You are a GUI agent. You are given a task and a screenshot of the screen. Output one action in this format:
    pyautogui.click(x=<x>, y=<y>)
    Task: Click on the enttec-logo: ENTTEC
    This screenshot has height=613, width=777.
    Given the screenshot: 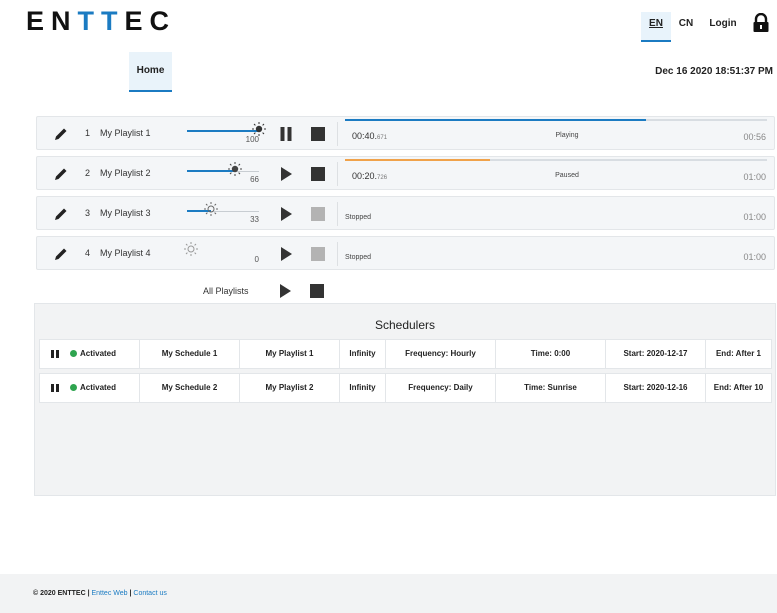 What is the action you would take?
    pyautogui.click(x=101, y=21)
    